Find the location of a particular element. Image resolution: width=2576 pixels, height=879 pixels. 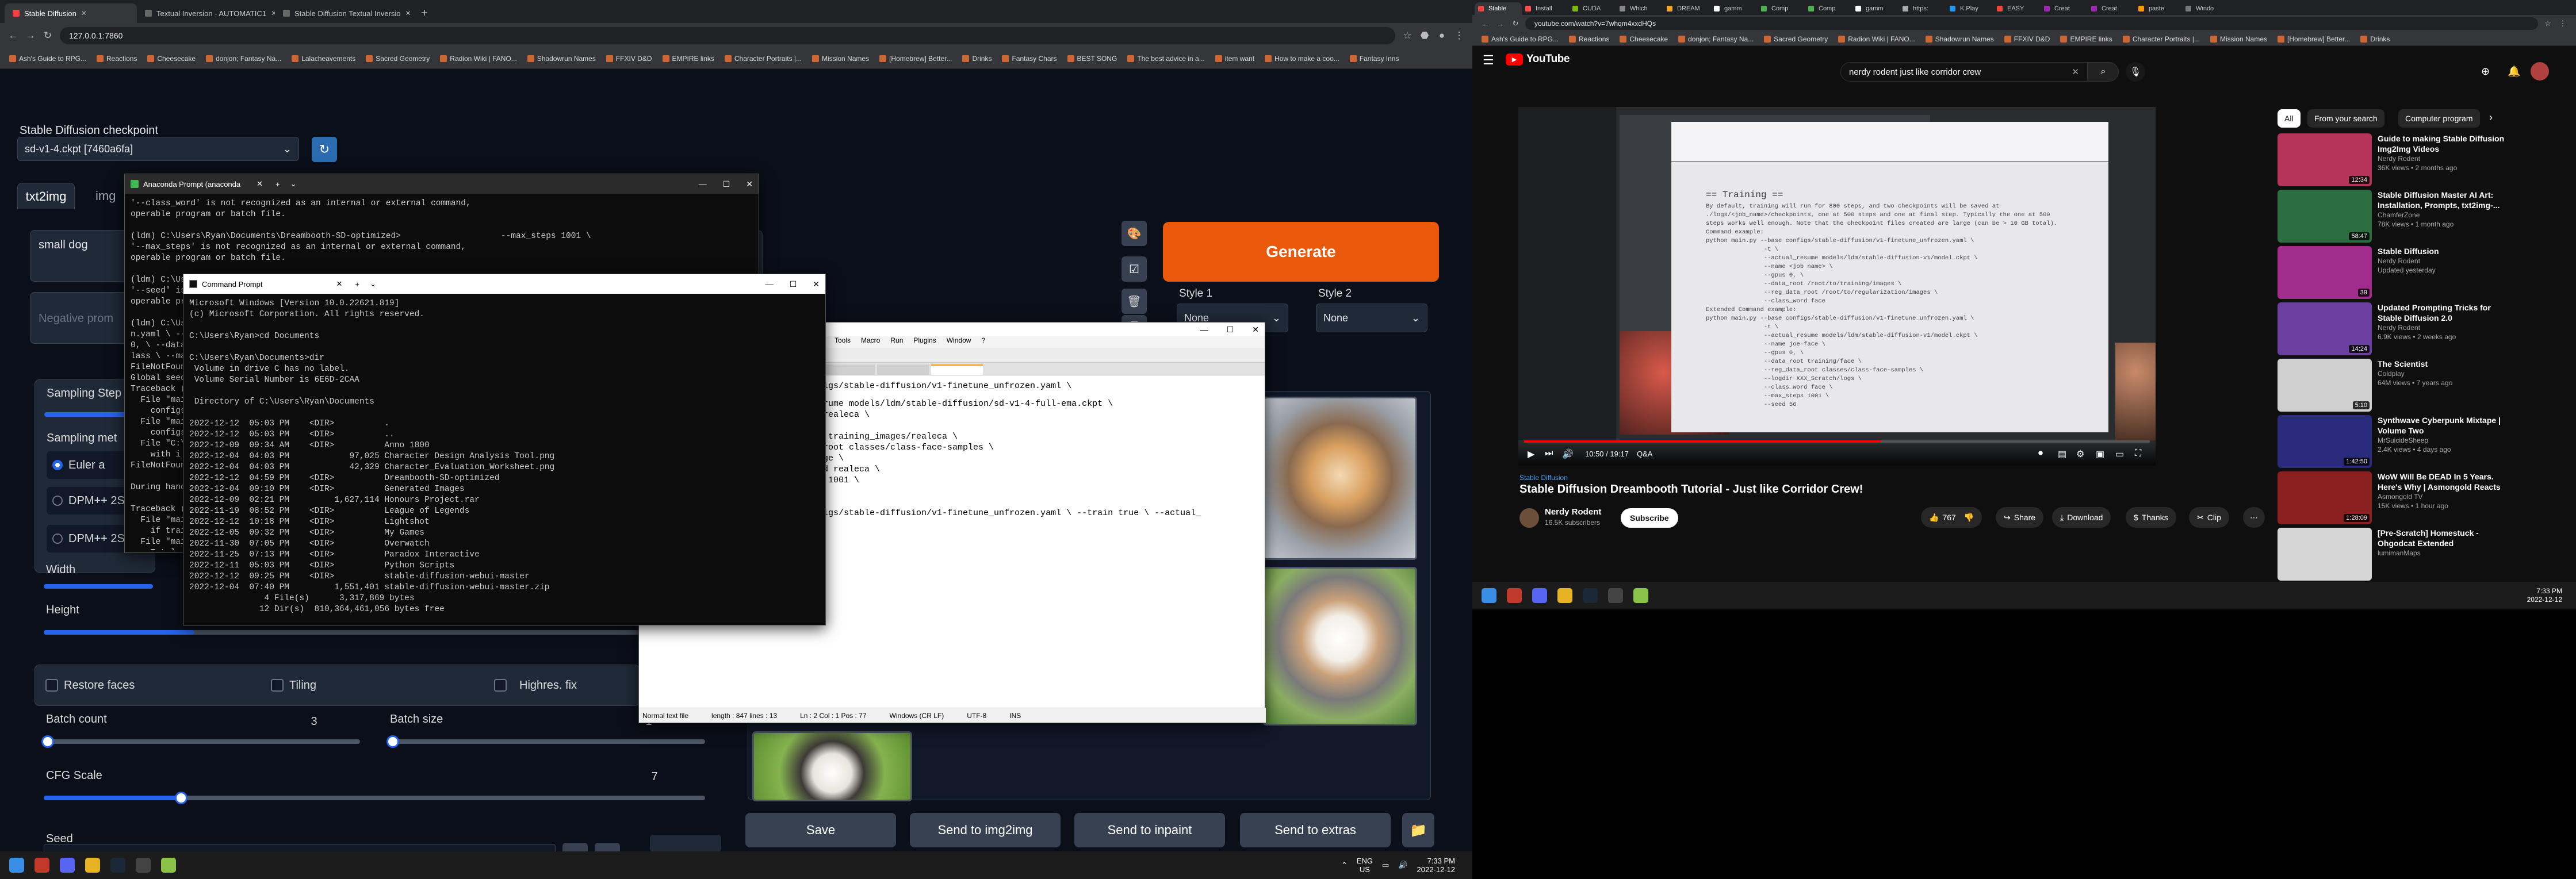

new-tab-icon: + is located at coordinates (357, 284).